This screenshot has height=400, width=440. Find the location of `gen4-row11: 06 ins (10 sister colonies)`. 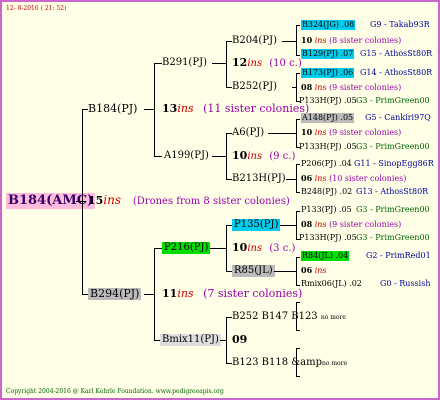

gen4-row11: 06 ins (10 sister colonies) is located at coordinates (353, 178).